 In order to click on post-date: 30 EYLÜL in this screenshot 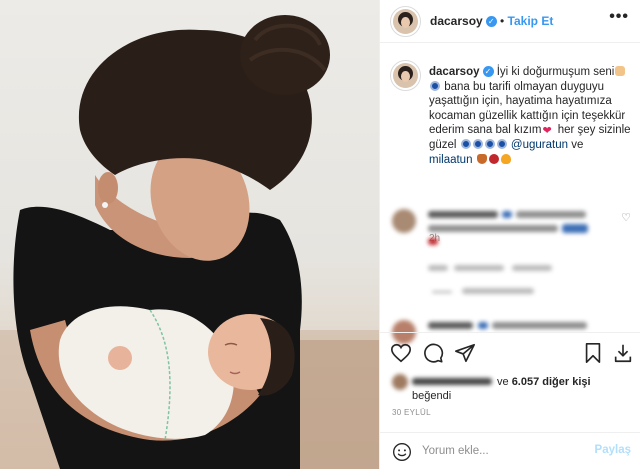, I will do `click(411, 412)`.